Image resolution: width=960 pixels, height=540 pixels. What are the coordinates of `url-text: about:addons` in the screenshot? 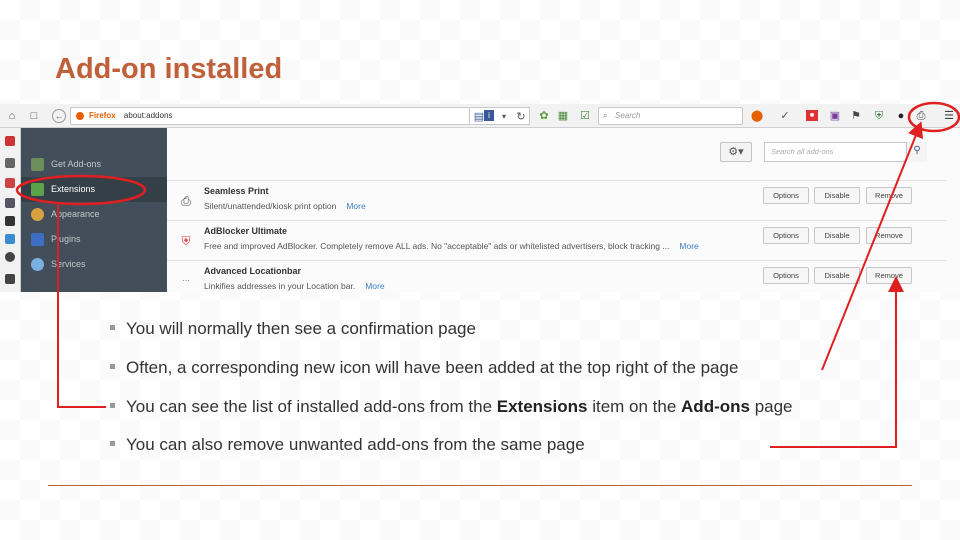 It's located at (148, 115).